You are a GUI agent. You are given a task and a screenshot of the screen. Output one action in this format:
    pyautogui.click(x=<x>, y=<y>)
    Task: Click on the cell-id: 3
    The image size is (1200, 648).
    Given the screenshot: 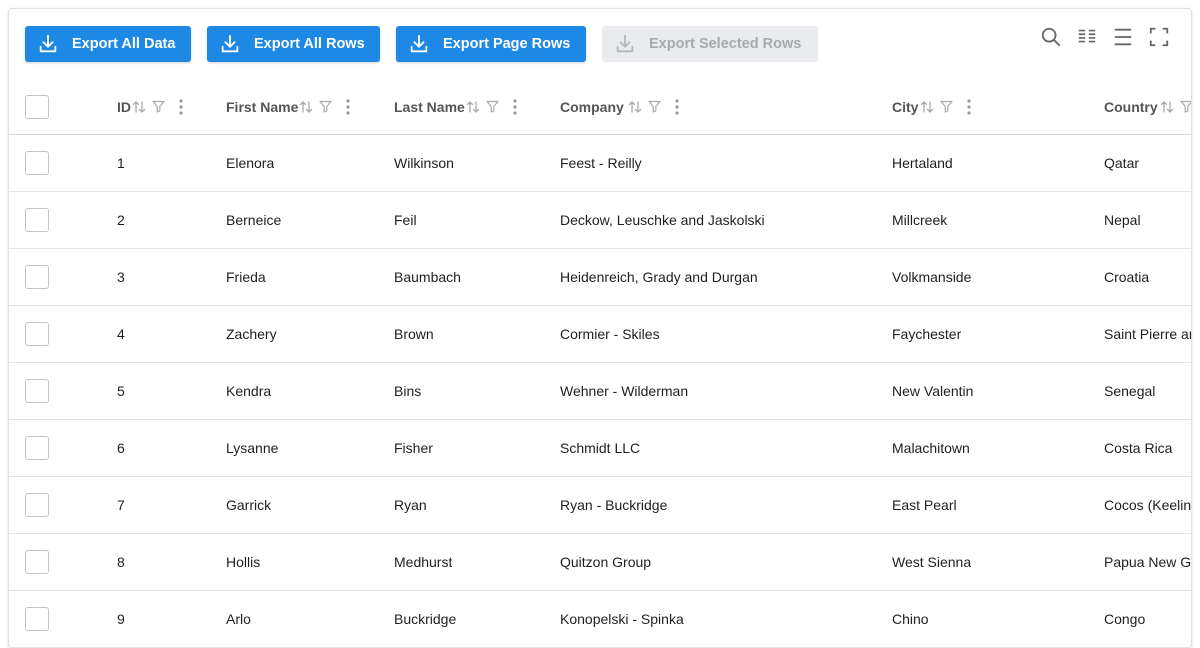 What is the action you would take?
    pyautogui.click(x=121, y=277)
    